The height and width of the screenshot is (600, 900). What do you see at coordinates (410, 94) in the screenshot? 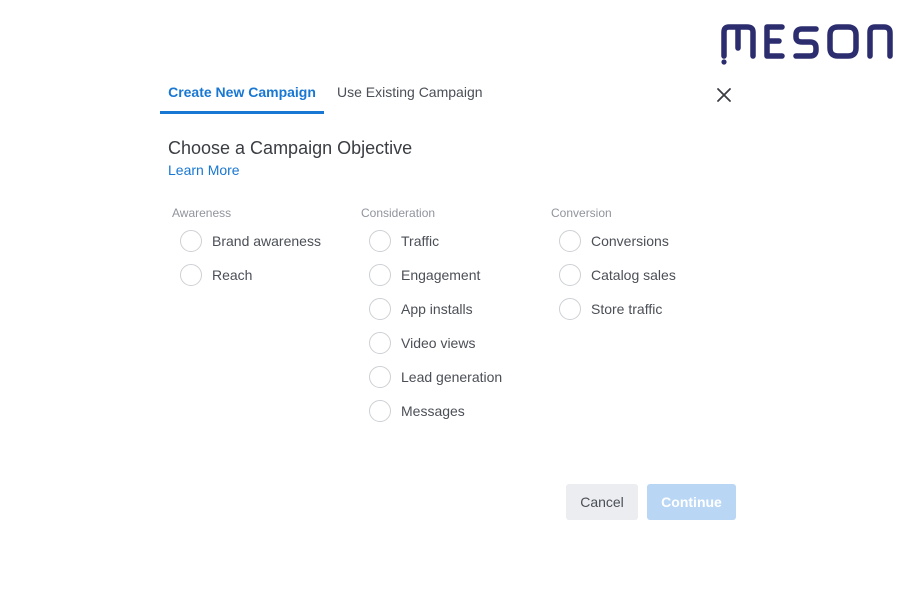
I see `tab-use-existing-campaign: Use Existing Campaign` at bounding box center [410, 94].